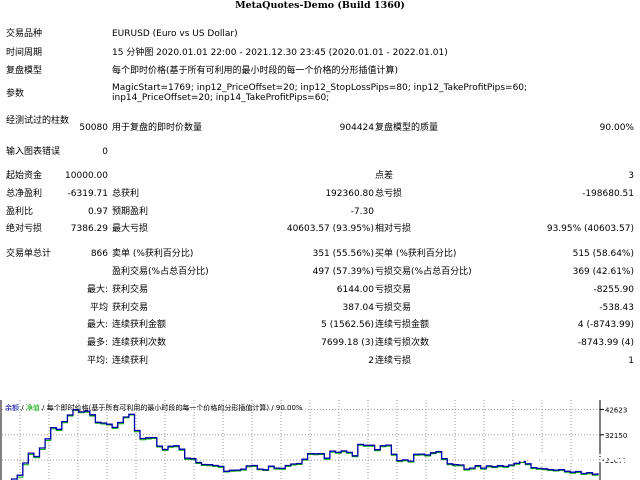 This screenshot has width=640, height=480. I want to click on symbol-value: EURUSD (Euro vs US Dollar), so click(175, 34).